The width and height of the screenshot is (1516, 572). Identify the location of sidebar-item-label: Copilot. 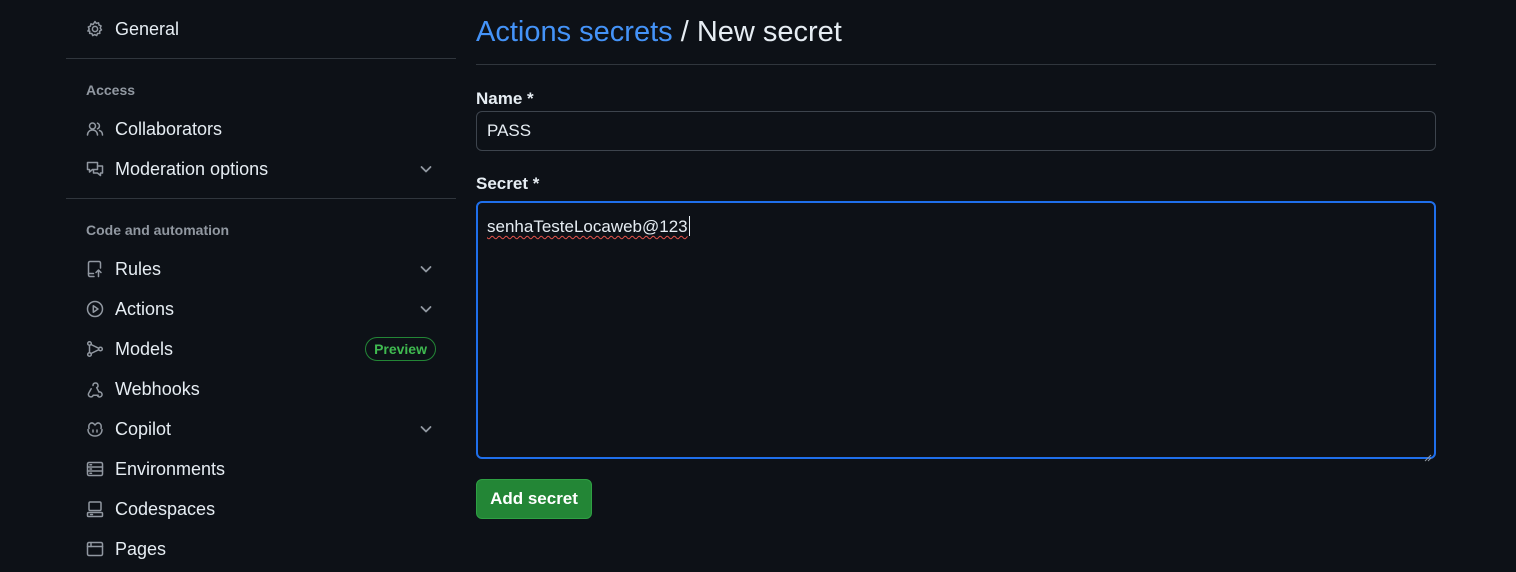
(143, 428).